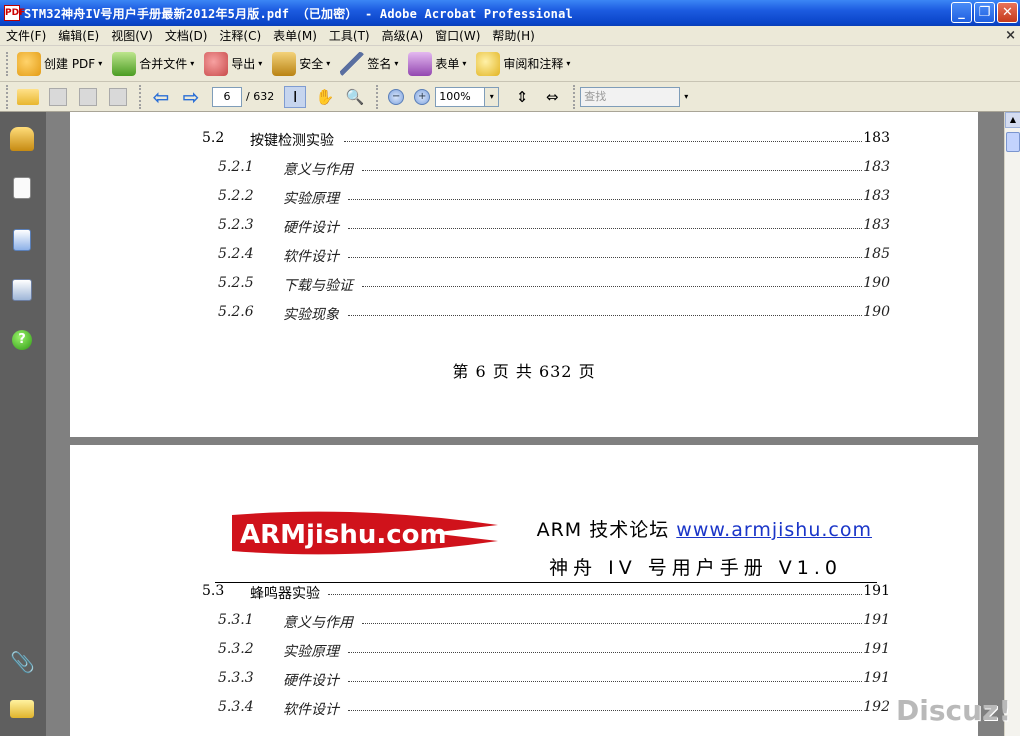 This screenshot has width=1020, height=736. Describe the element at coordinates (961, 12) in the screenshot. I see `minimize-button: _` at that location.